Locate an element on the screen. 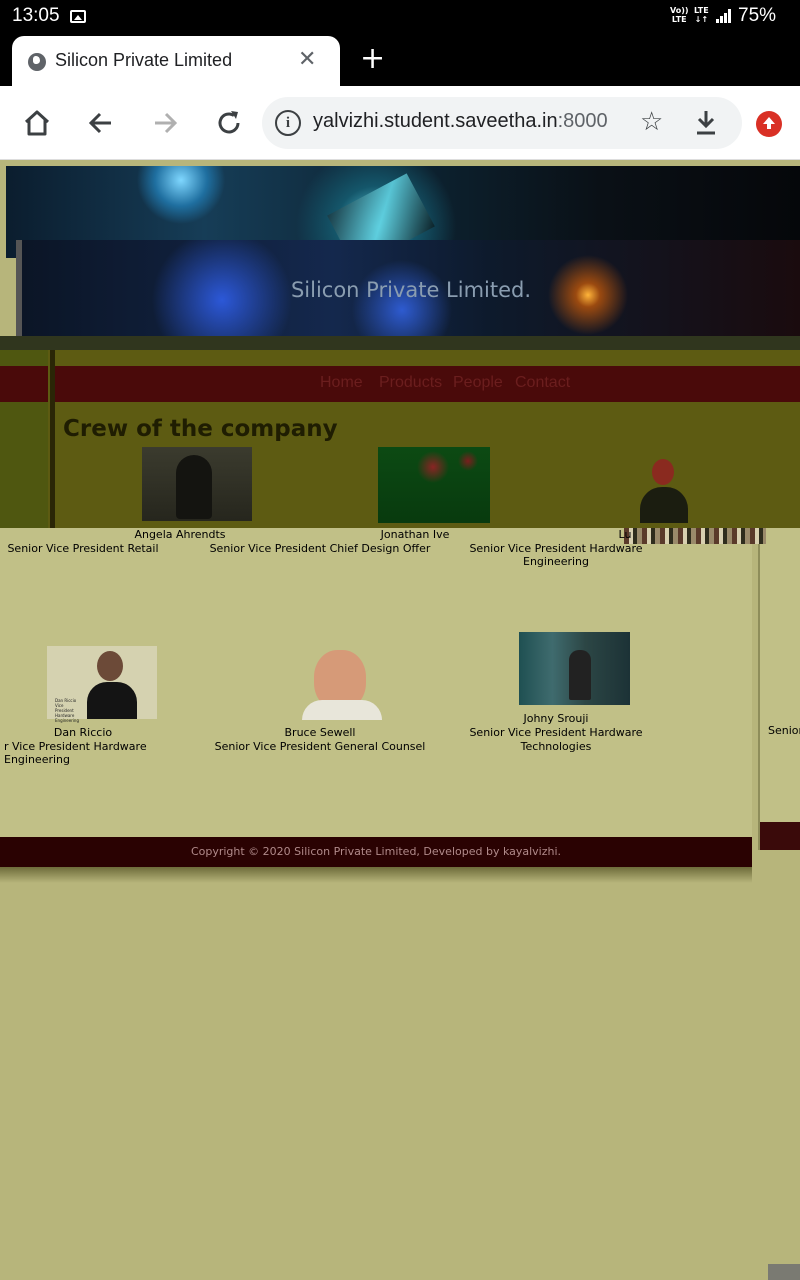 This screenshot has height=1280, width=800. crew-role-continued: Technologies is located at coordinates (556, 746).